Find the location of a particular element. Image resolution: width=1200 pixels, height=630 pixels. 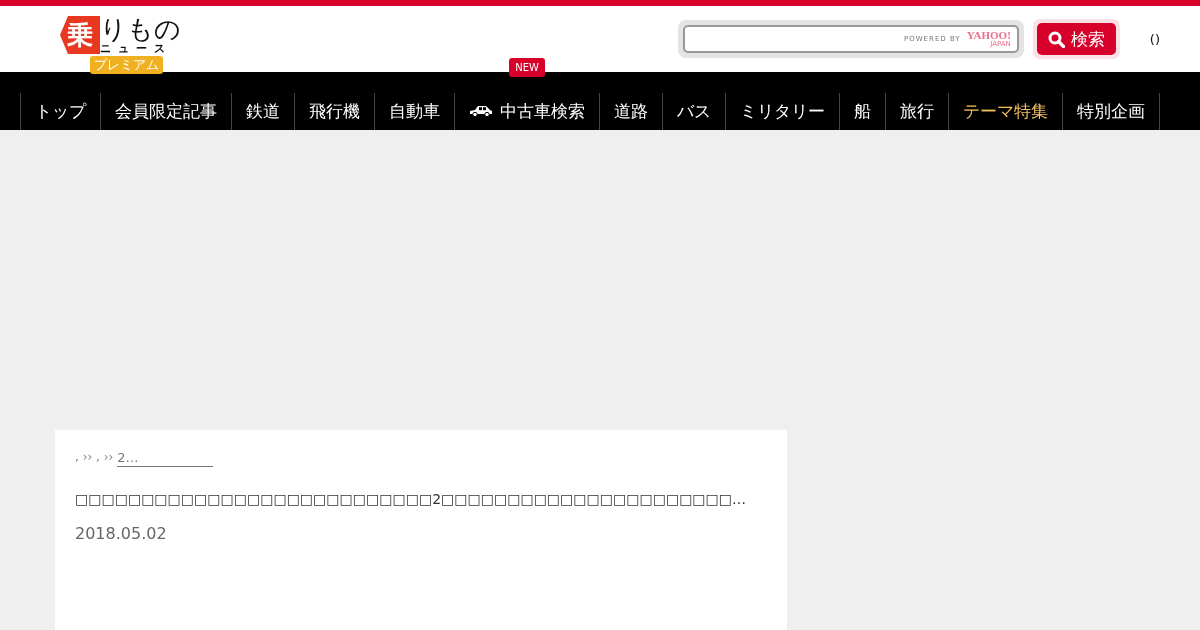

nav-tab: バス is located at coordinates (694, 111).